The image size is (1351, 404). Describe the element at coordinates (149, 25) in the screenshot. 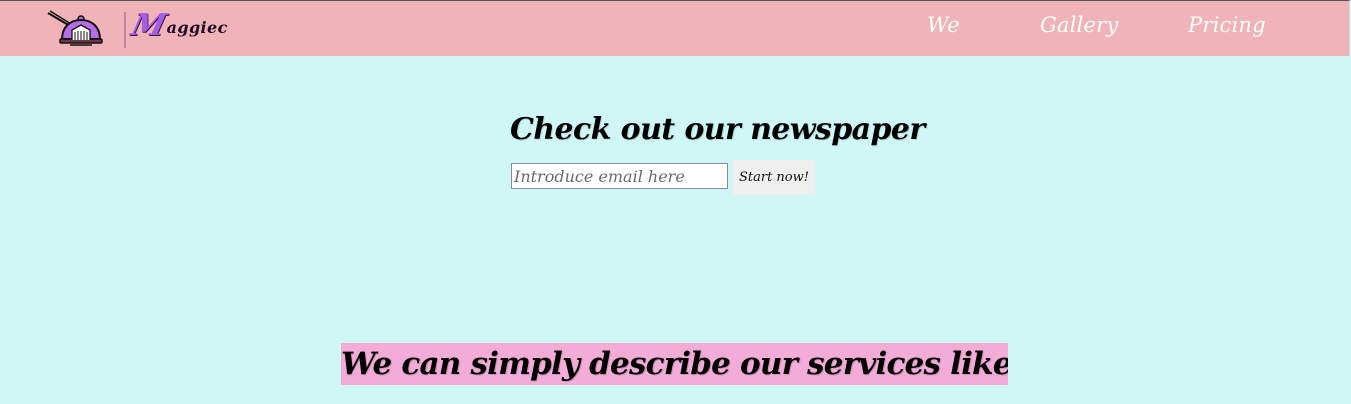

I see `brand-initial: M` at that location.